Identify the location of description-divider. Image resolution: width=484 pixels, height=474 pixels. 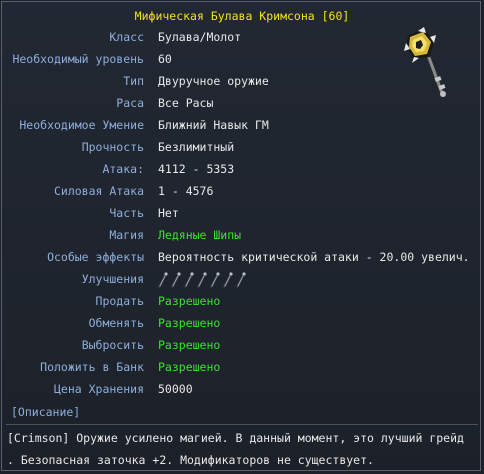
(242, 424).